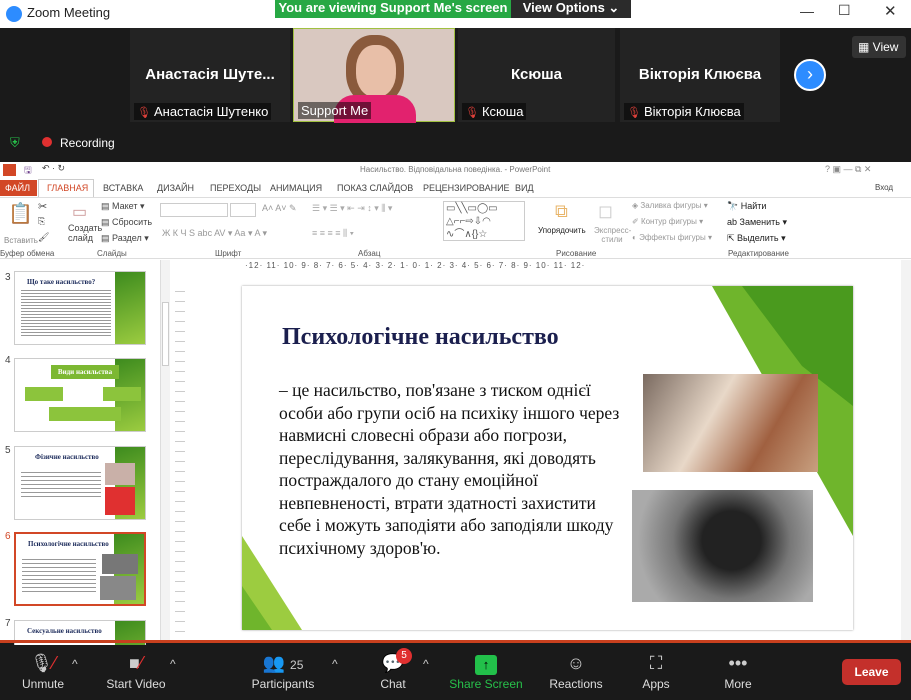 The image size is (911, 700). I want to click on participants-button: 👥 25 Participants, so click(283, 672).